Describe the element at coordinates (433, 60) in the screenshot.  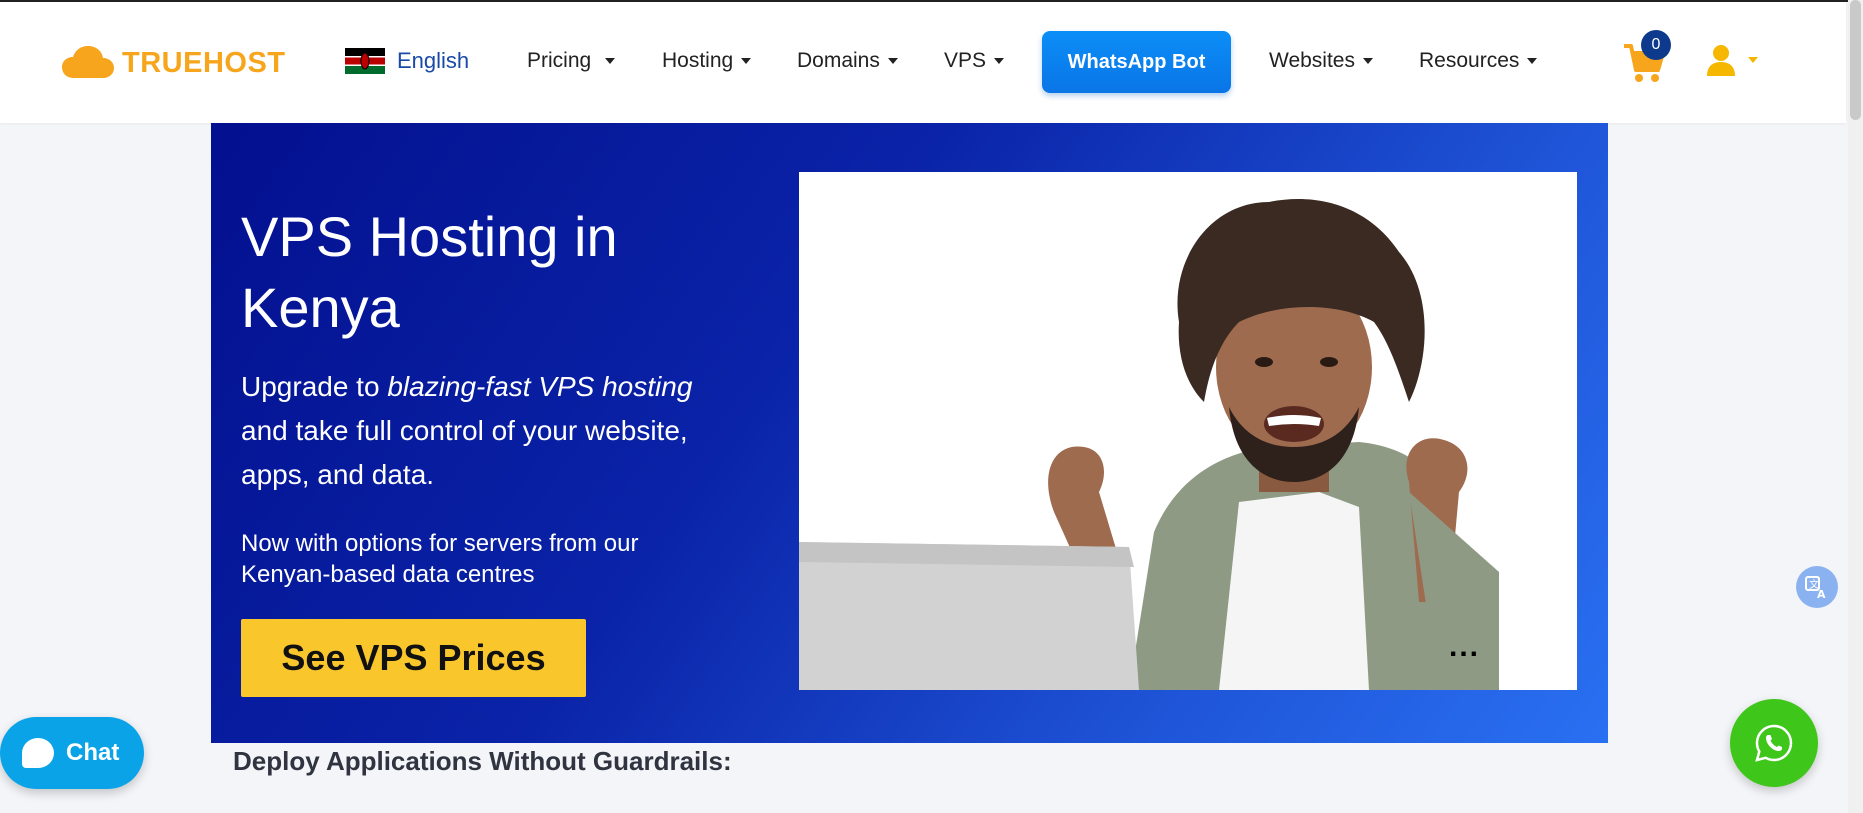
I see `language-label: English` at that location.